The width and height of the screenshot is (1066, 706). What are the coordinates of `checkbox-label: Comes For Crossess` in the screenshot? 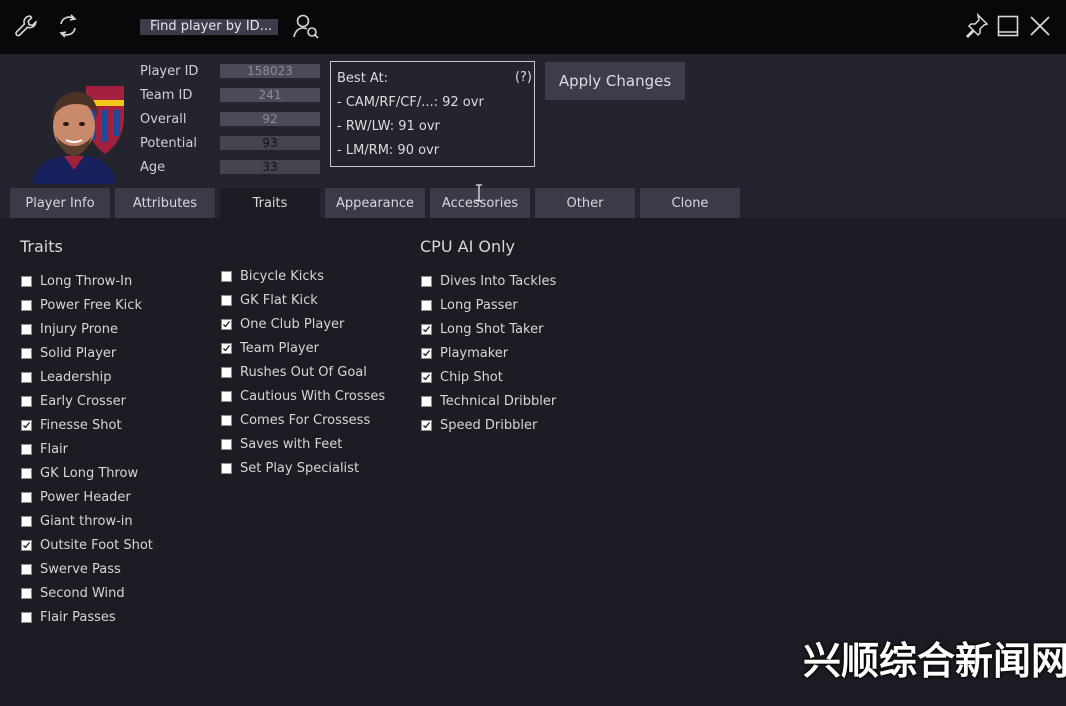 It's located at (305, 420).